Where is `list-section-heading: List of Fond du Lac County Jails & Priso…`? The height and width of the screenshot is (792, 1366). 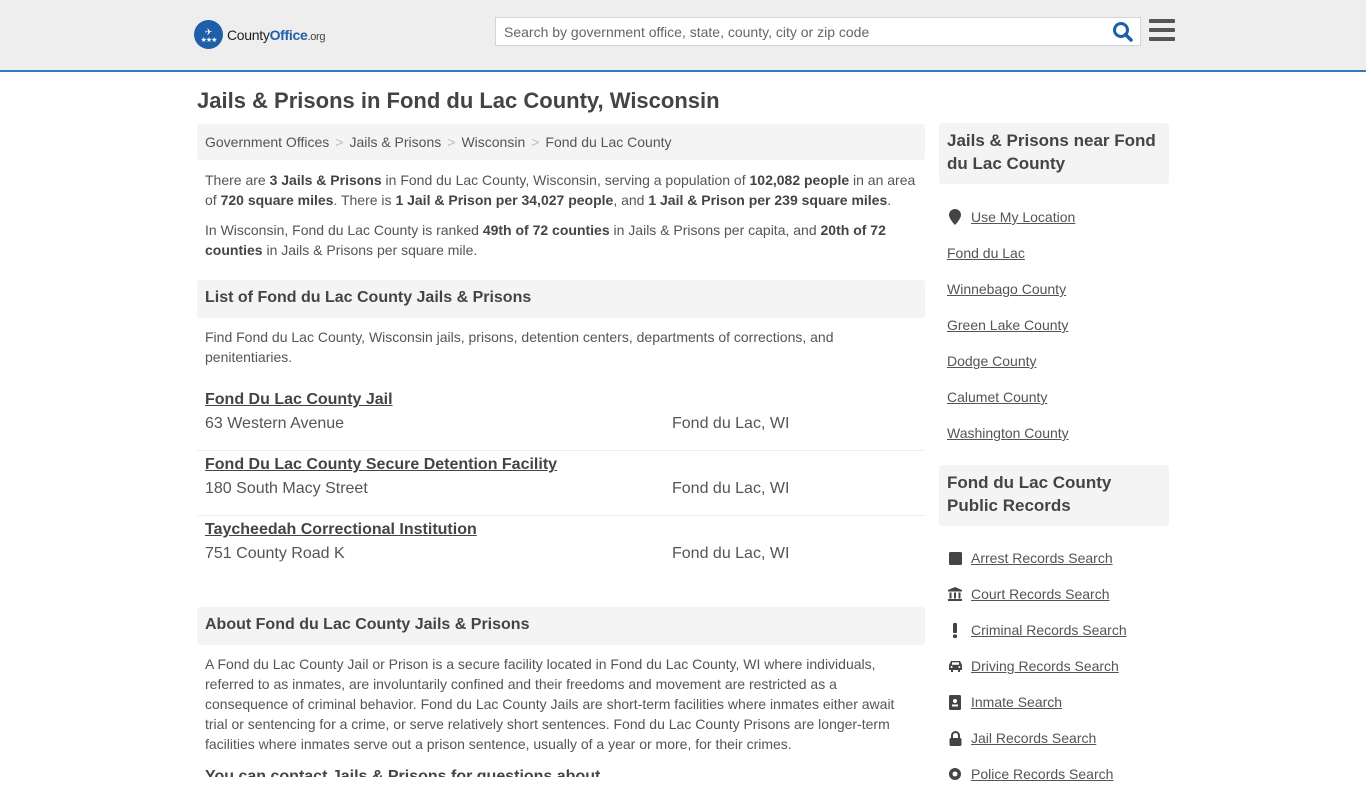
list-section-heading: List of Fond du Lac County Jails & Priso… is located at coordinates (561, 299).